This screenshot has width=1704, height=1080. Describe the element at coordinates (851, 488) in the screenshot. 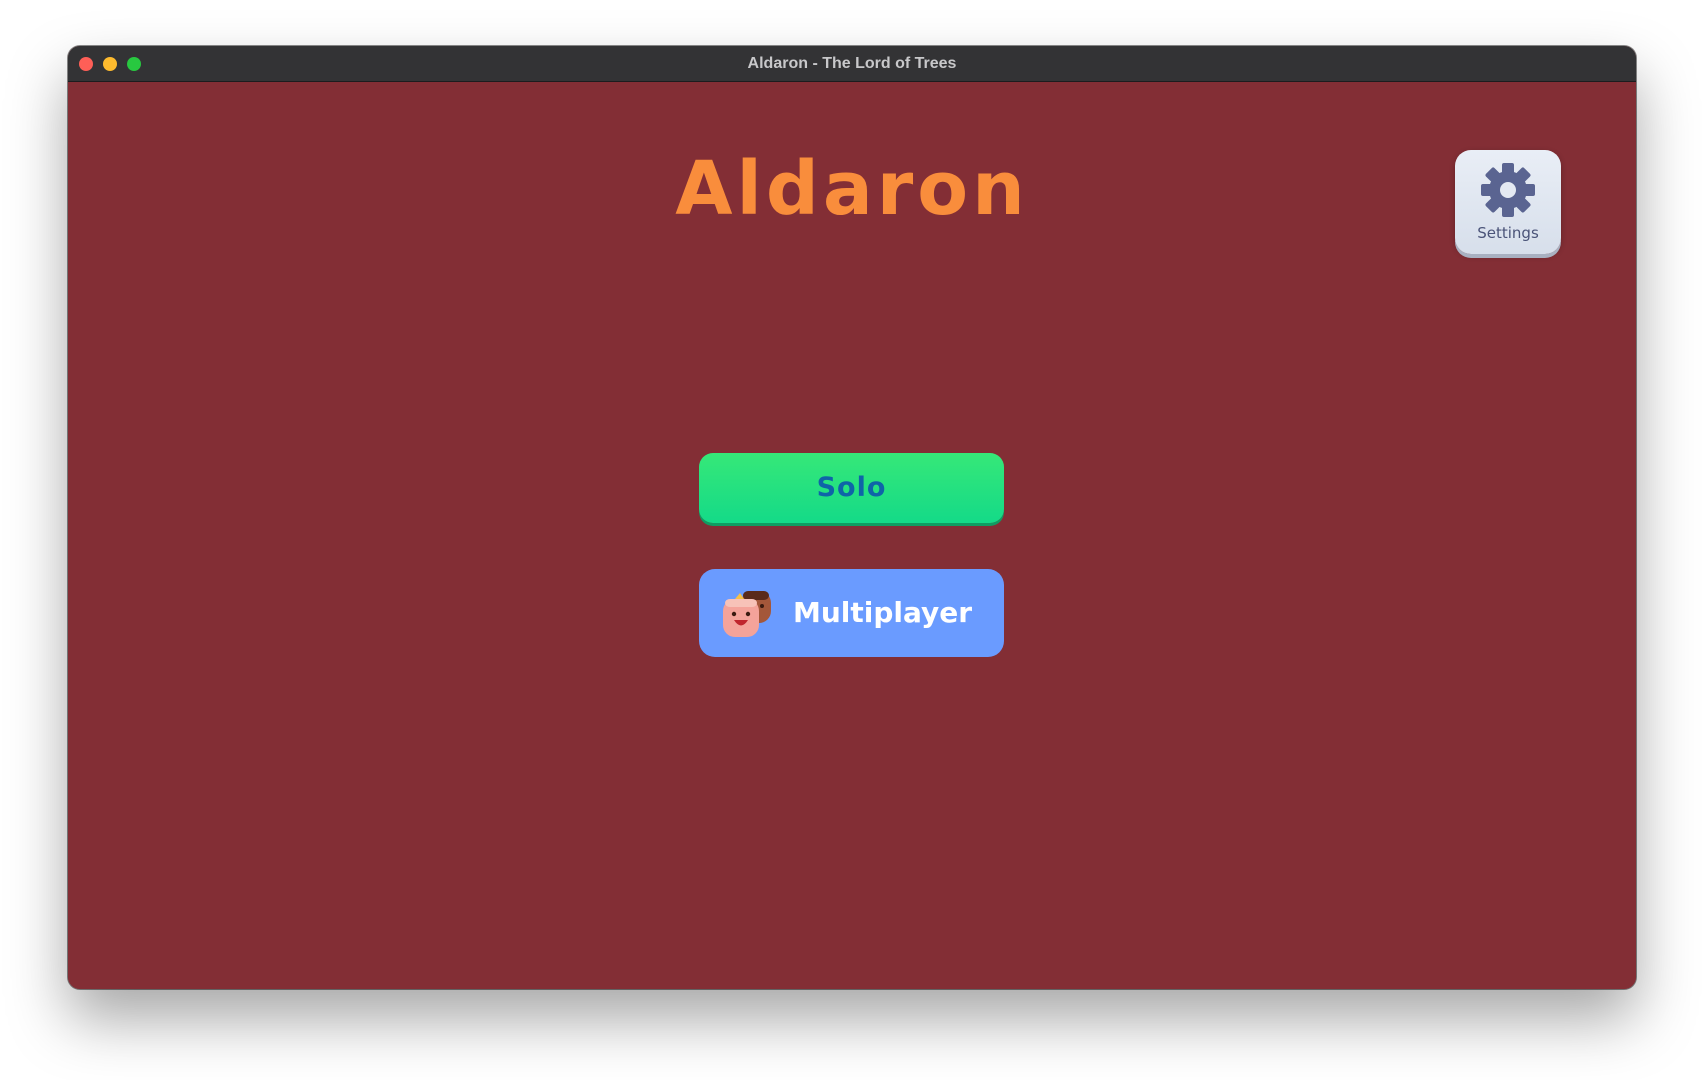

I see `solo-button: Solo` at that location.